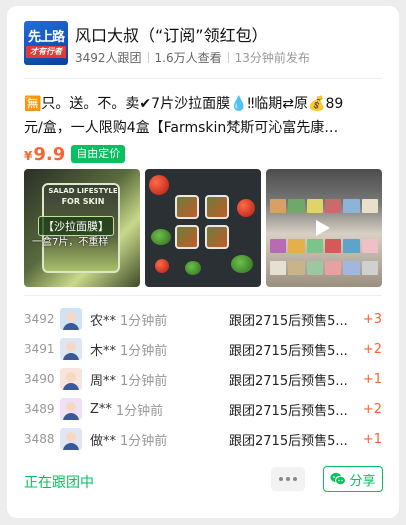  What do you see at coordinates (39, 349) in the screenshot?
I see `order-number: 3491` at bounding box center [39, 349].